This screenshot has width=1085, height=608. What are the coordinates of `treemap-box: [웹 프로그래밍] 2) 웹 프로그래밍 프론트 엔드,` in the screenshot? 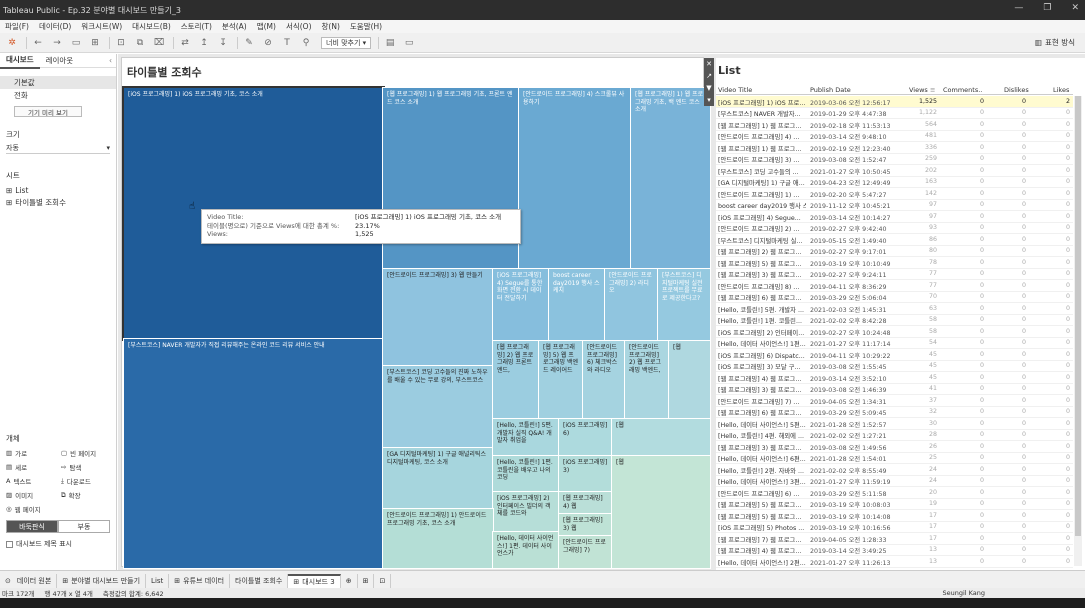 It's located at (516, 380).